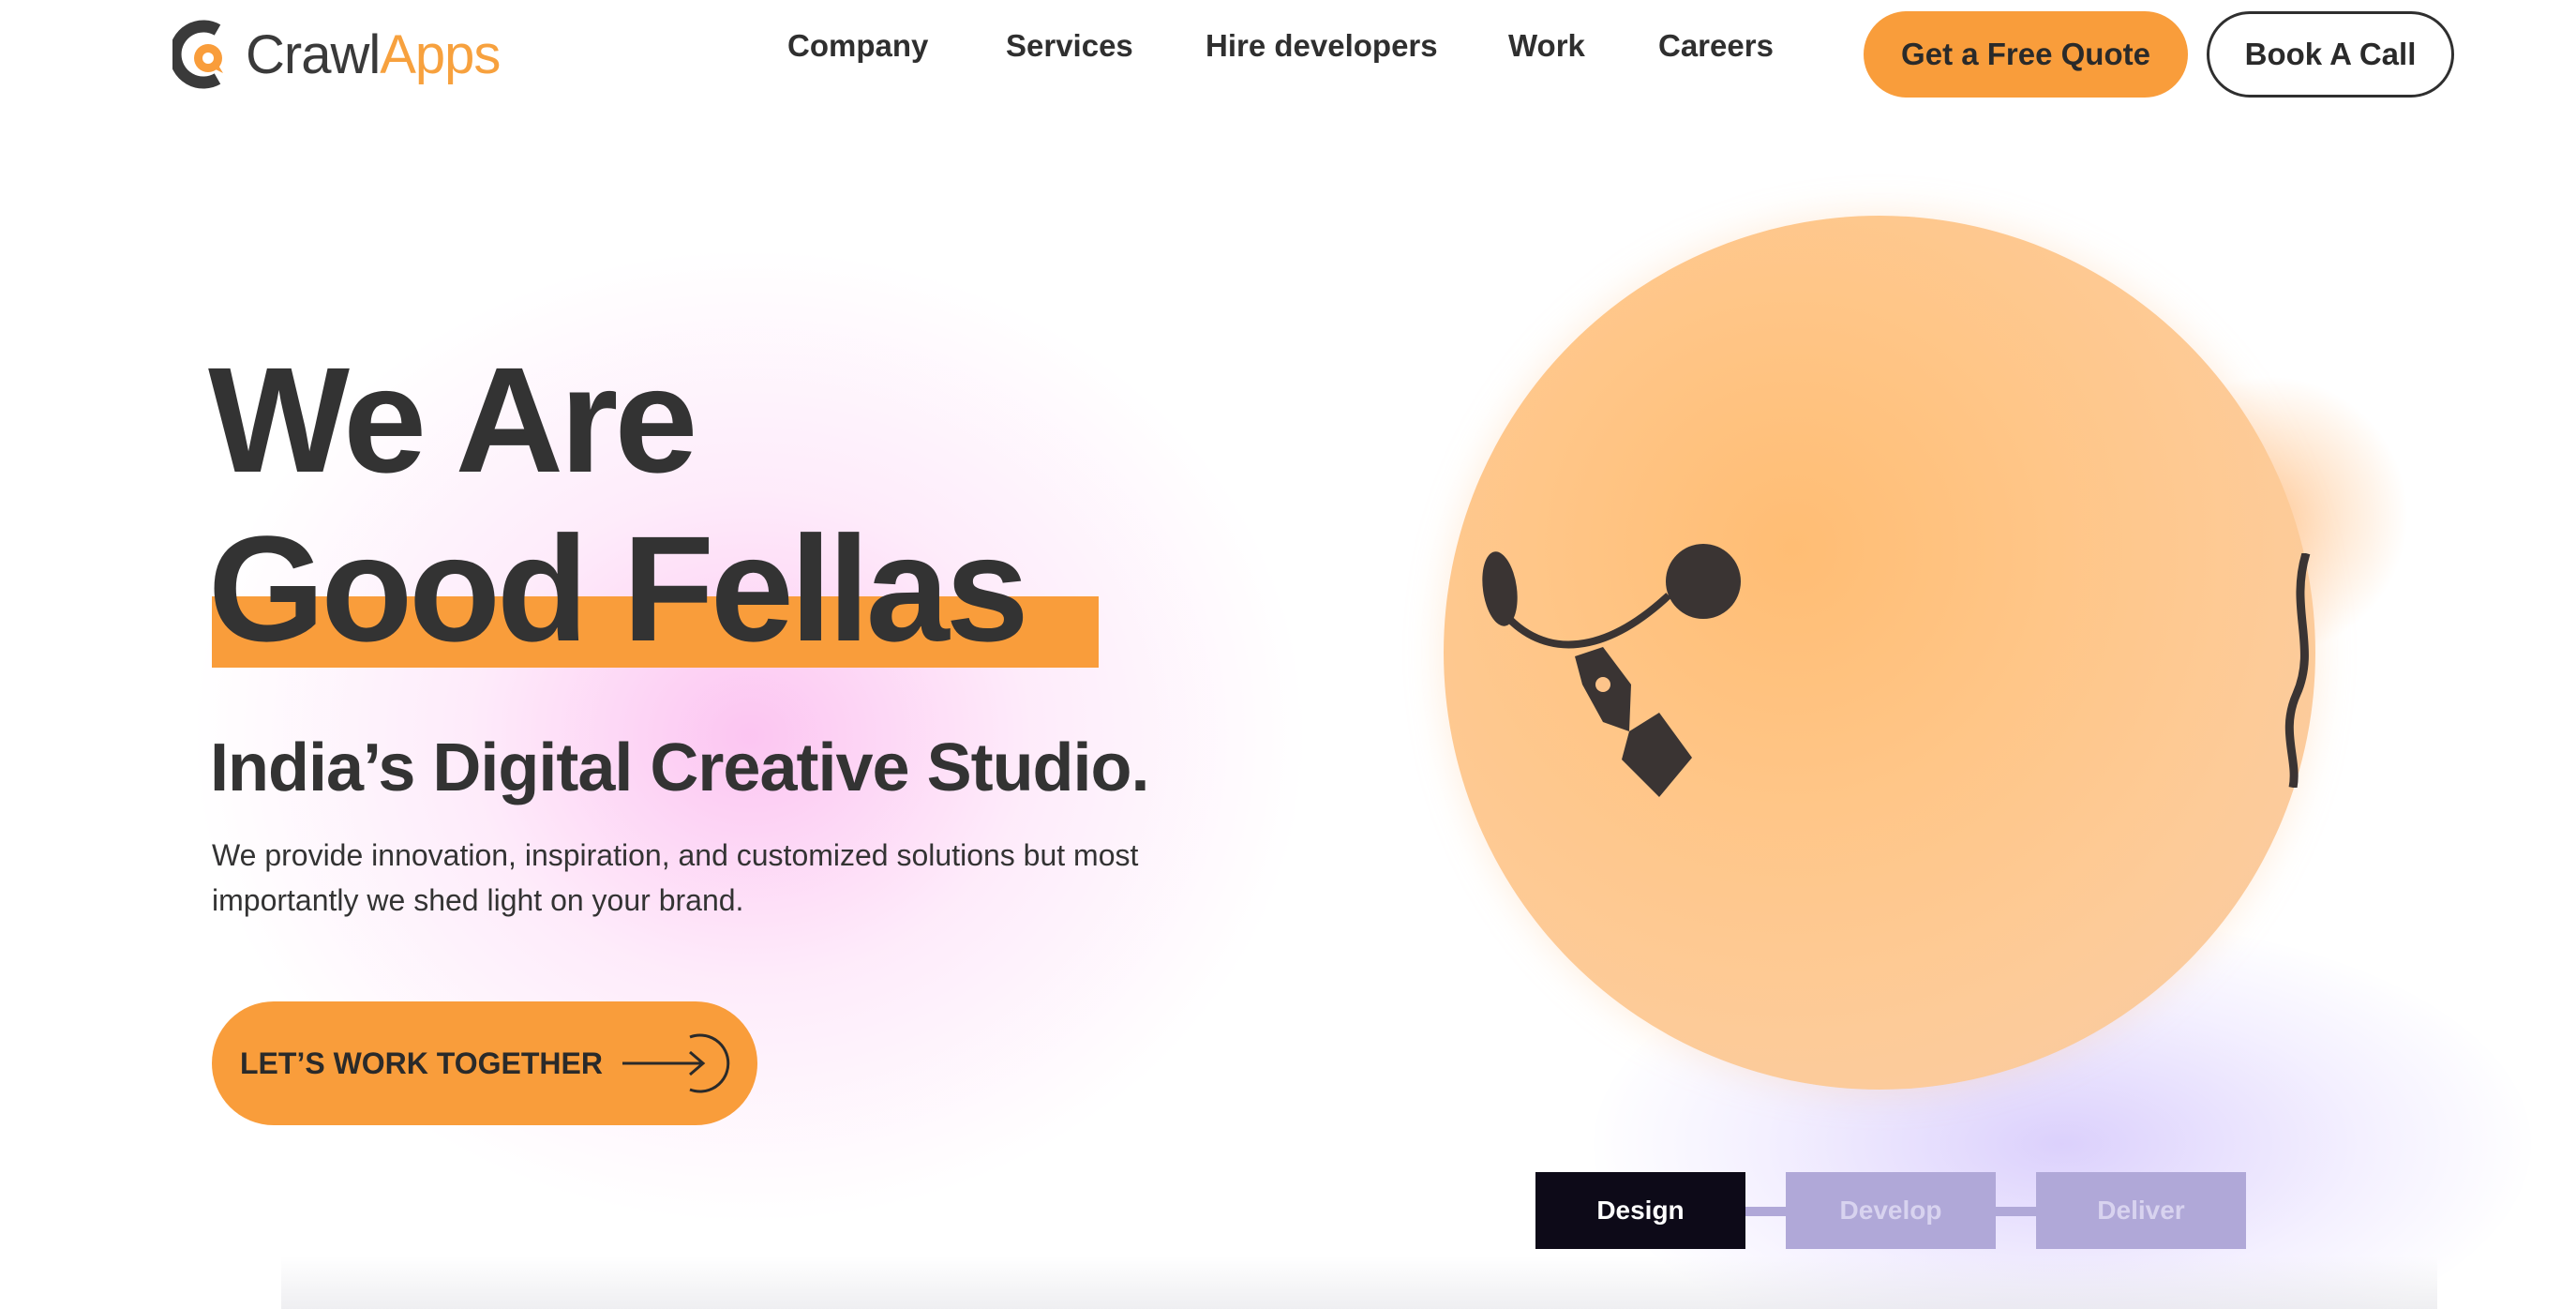 This screenshot has height=1309, width=2576. I want to click on brand-name-part1: Crawl, so click(314, 54).